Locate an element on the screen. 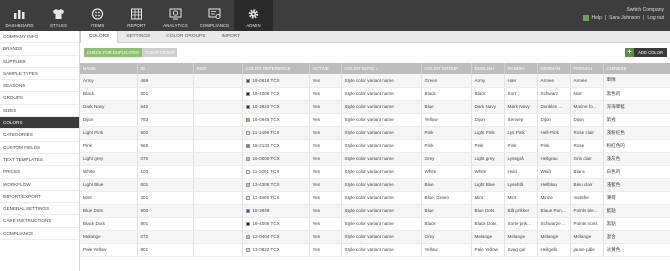 This screenshot has width=670, height=271. column-header-size: SIZE is located at coordinates (218, 68).